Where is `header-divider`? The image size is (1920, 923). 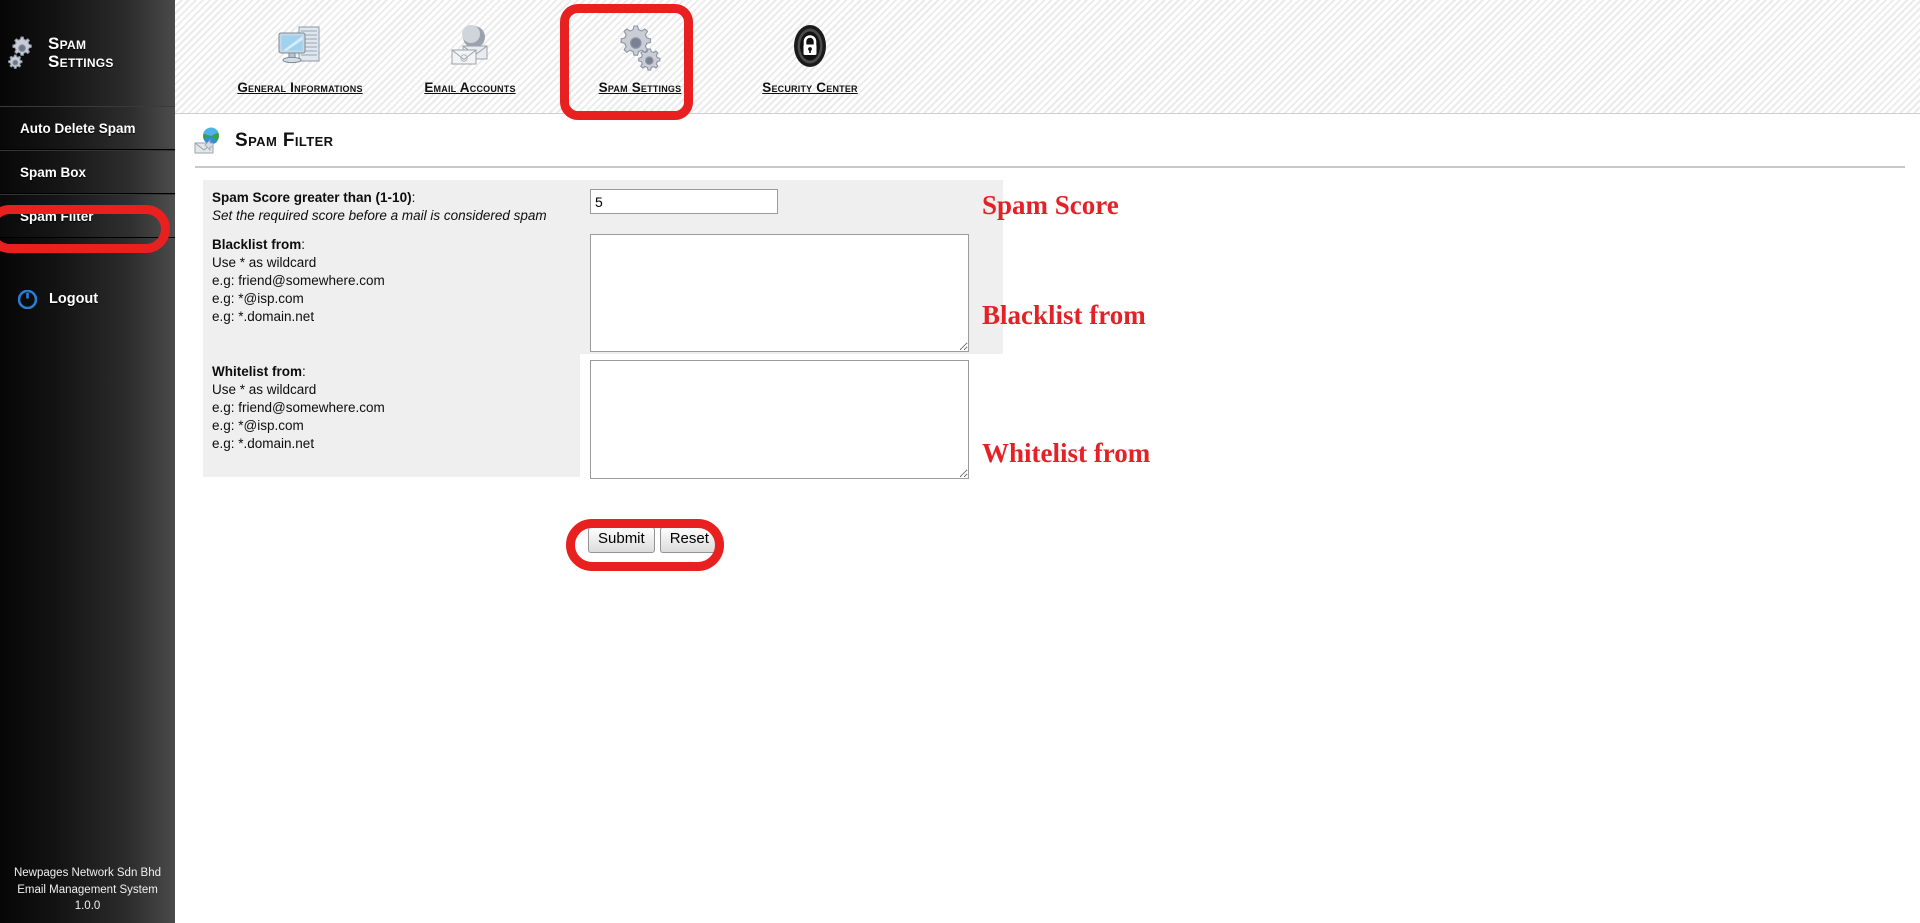 header-divider is located at coordinates (1050, 167).